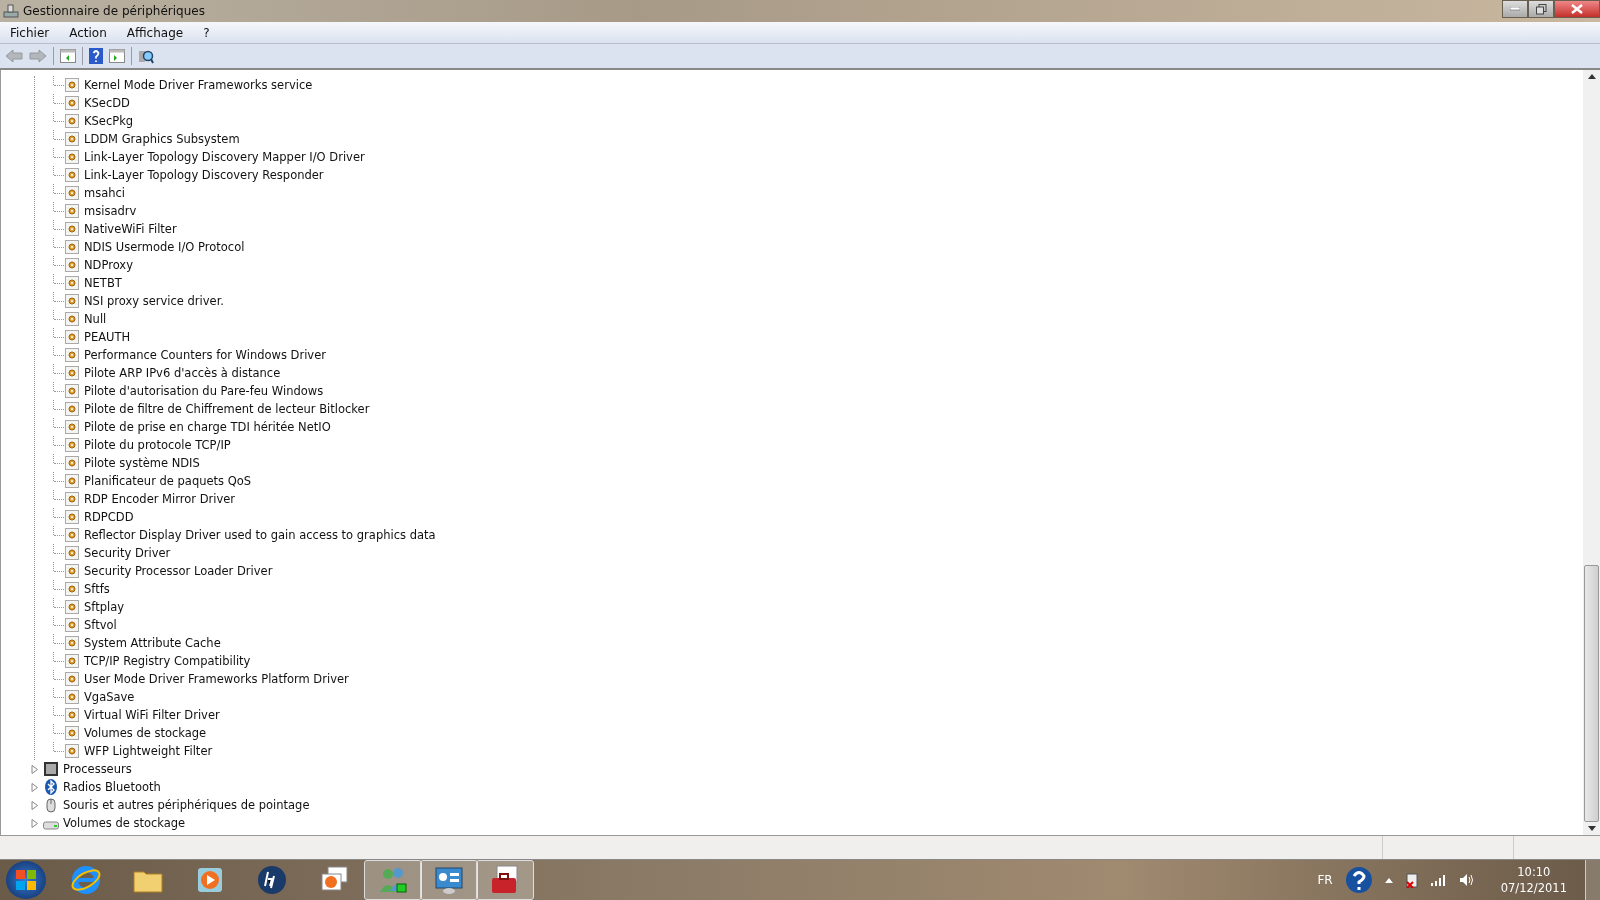 The image size is (1600, 900). Describe the element at coordinates (1466, 880) in the screenshot. I see `speaker-icon` at that location.